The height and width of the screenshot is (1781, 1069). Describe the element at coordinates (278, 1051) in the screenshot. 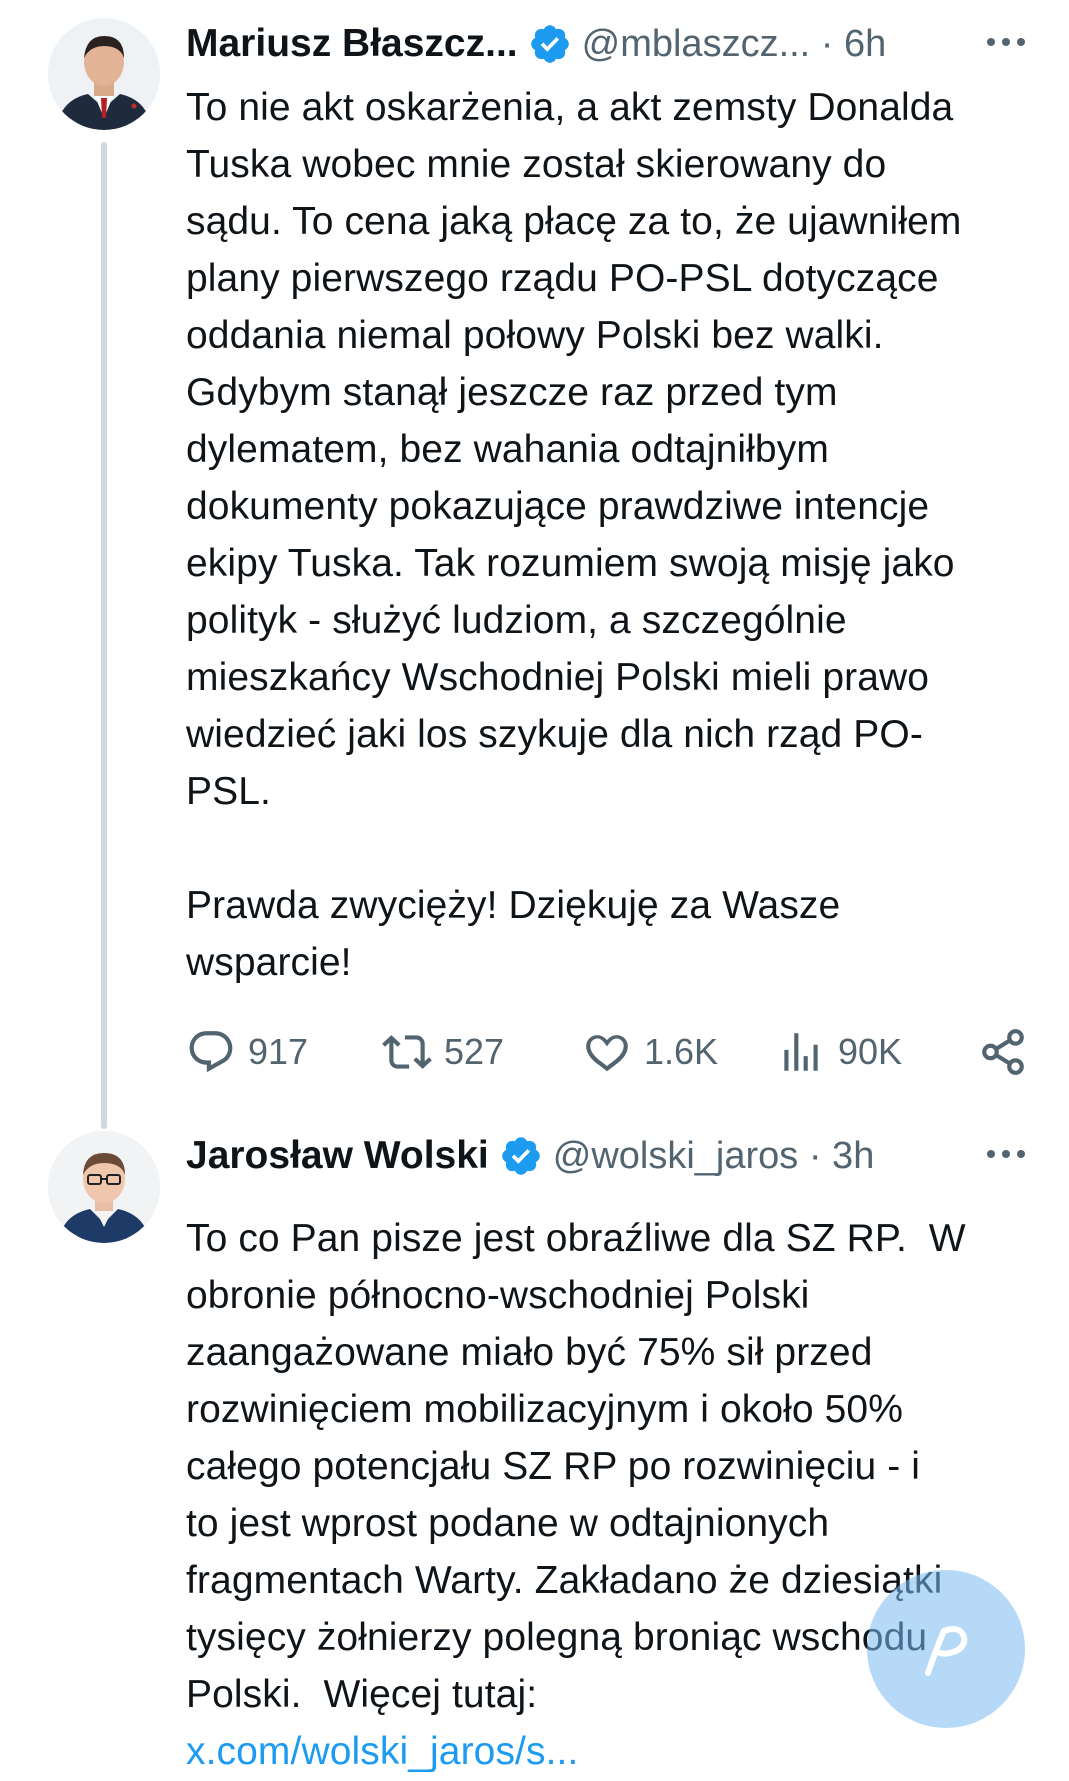

I see `reply-count: 917` at that location.